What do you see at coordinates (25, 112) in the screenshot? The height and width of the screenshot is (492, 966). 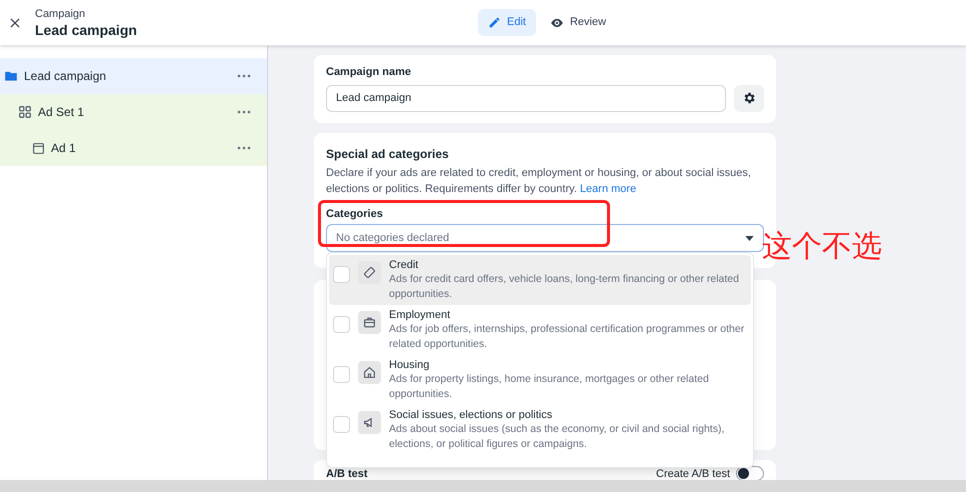 I see `grid-icon` at bounding box center [25, 112].